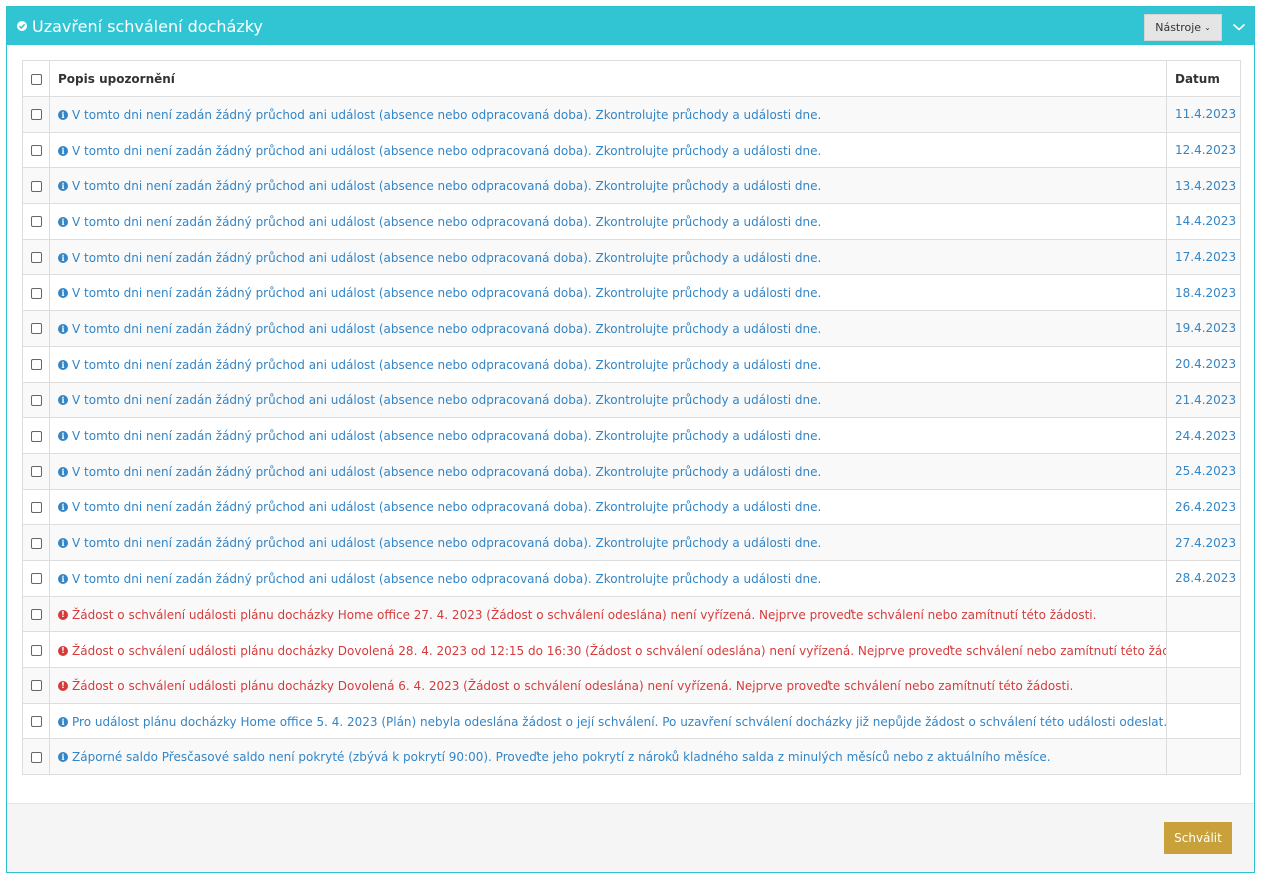 This screenshot has width=1262, height=881. What do you see at coordinates (1198, 838) in the screenshot?
I see `approve-button: Schválit` at bounding box center [1198, 838].